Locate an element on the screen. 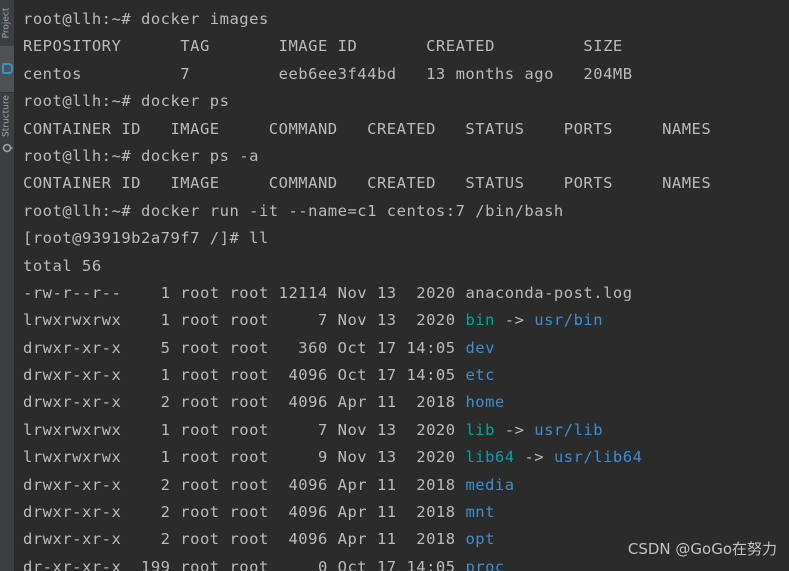 The image size is (789, 571). ll-row-meta: -rw-r--r-- 1 root root 12114 Nov 13 2020 is located at coordinates (244, 292).